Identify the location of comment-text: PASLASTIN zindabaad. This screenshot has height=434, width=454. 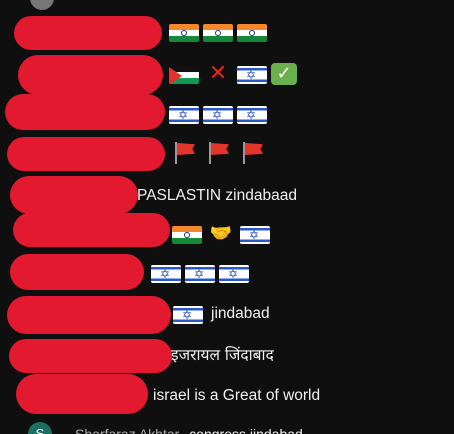
(217, 195).